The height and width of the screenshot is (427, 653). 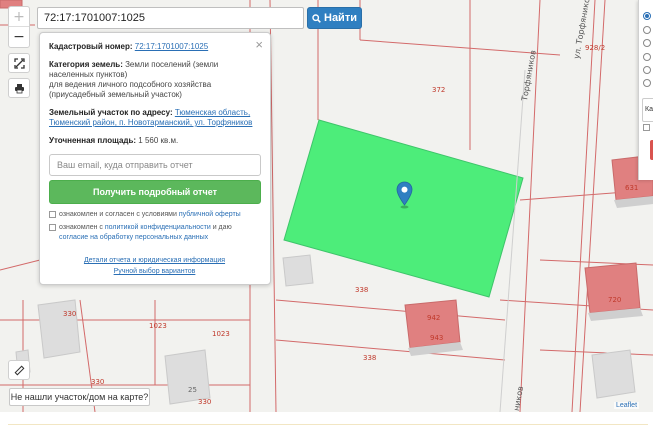 I want to click on close-icon: ×, so click(x=259, y=44).